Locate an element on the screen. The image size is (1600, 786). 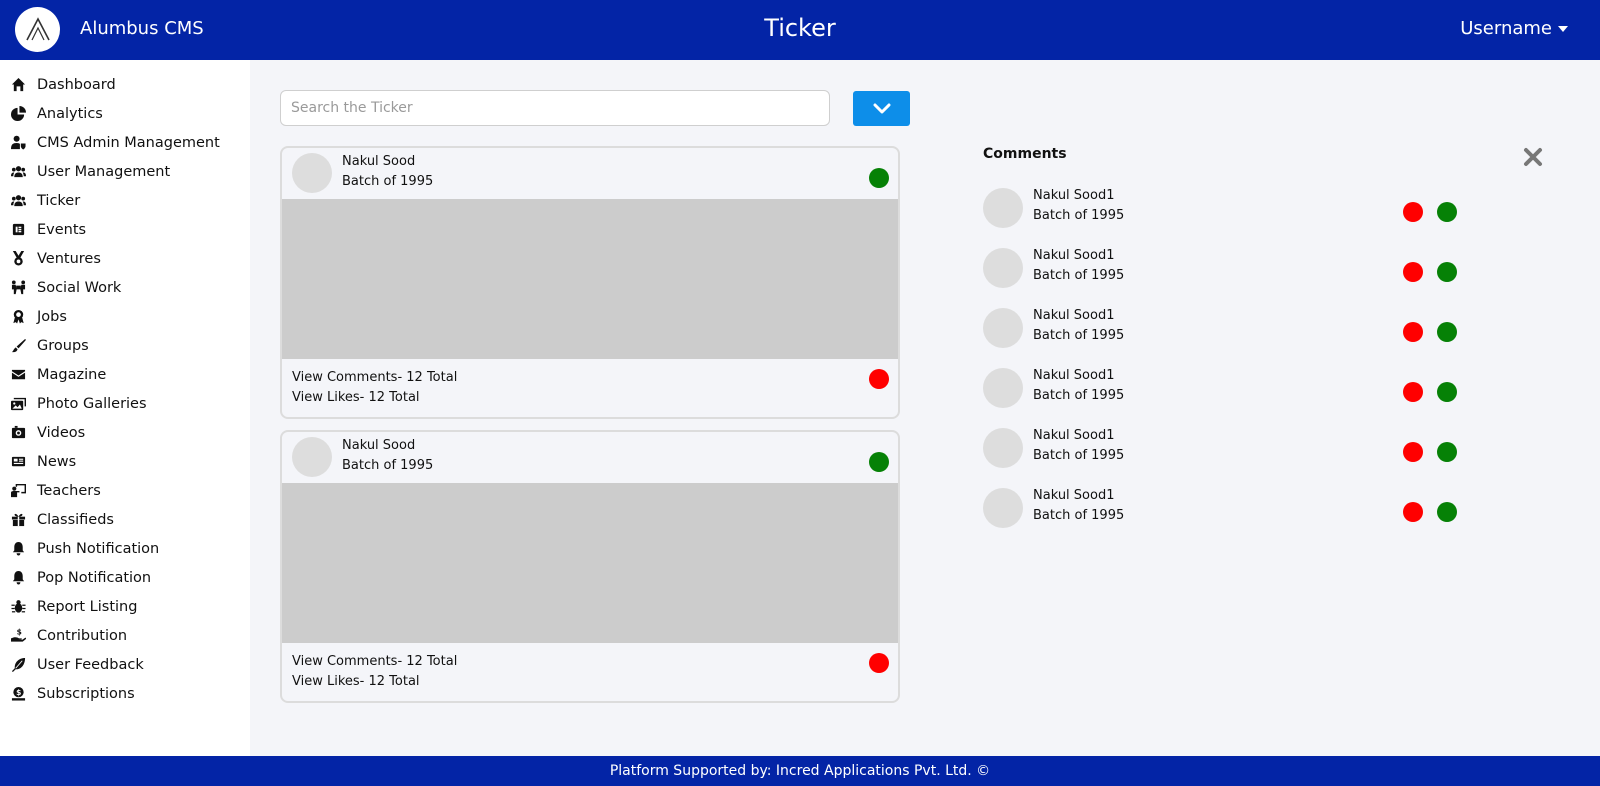
post-author-name: Nakul Sood is located at coordinates (379, 161).